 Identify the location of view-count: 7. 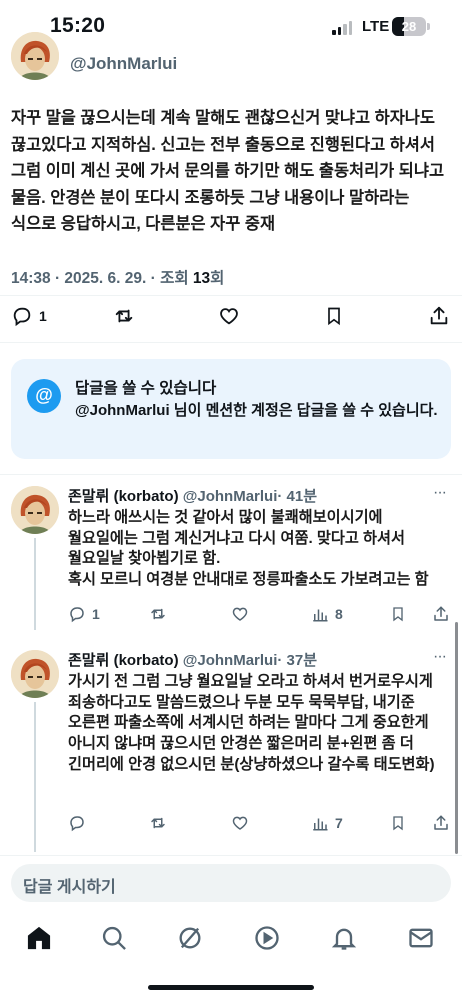
(339, 823).